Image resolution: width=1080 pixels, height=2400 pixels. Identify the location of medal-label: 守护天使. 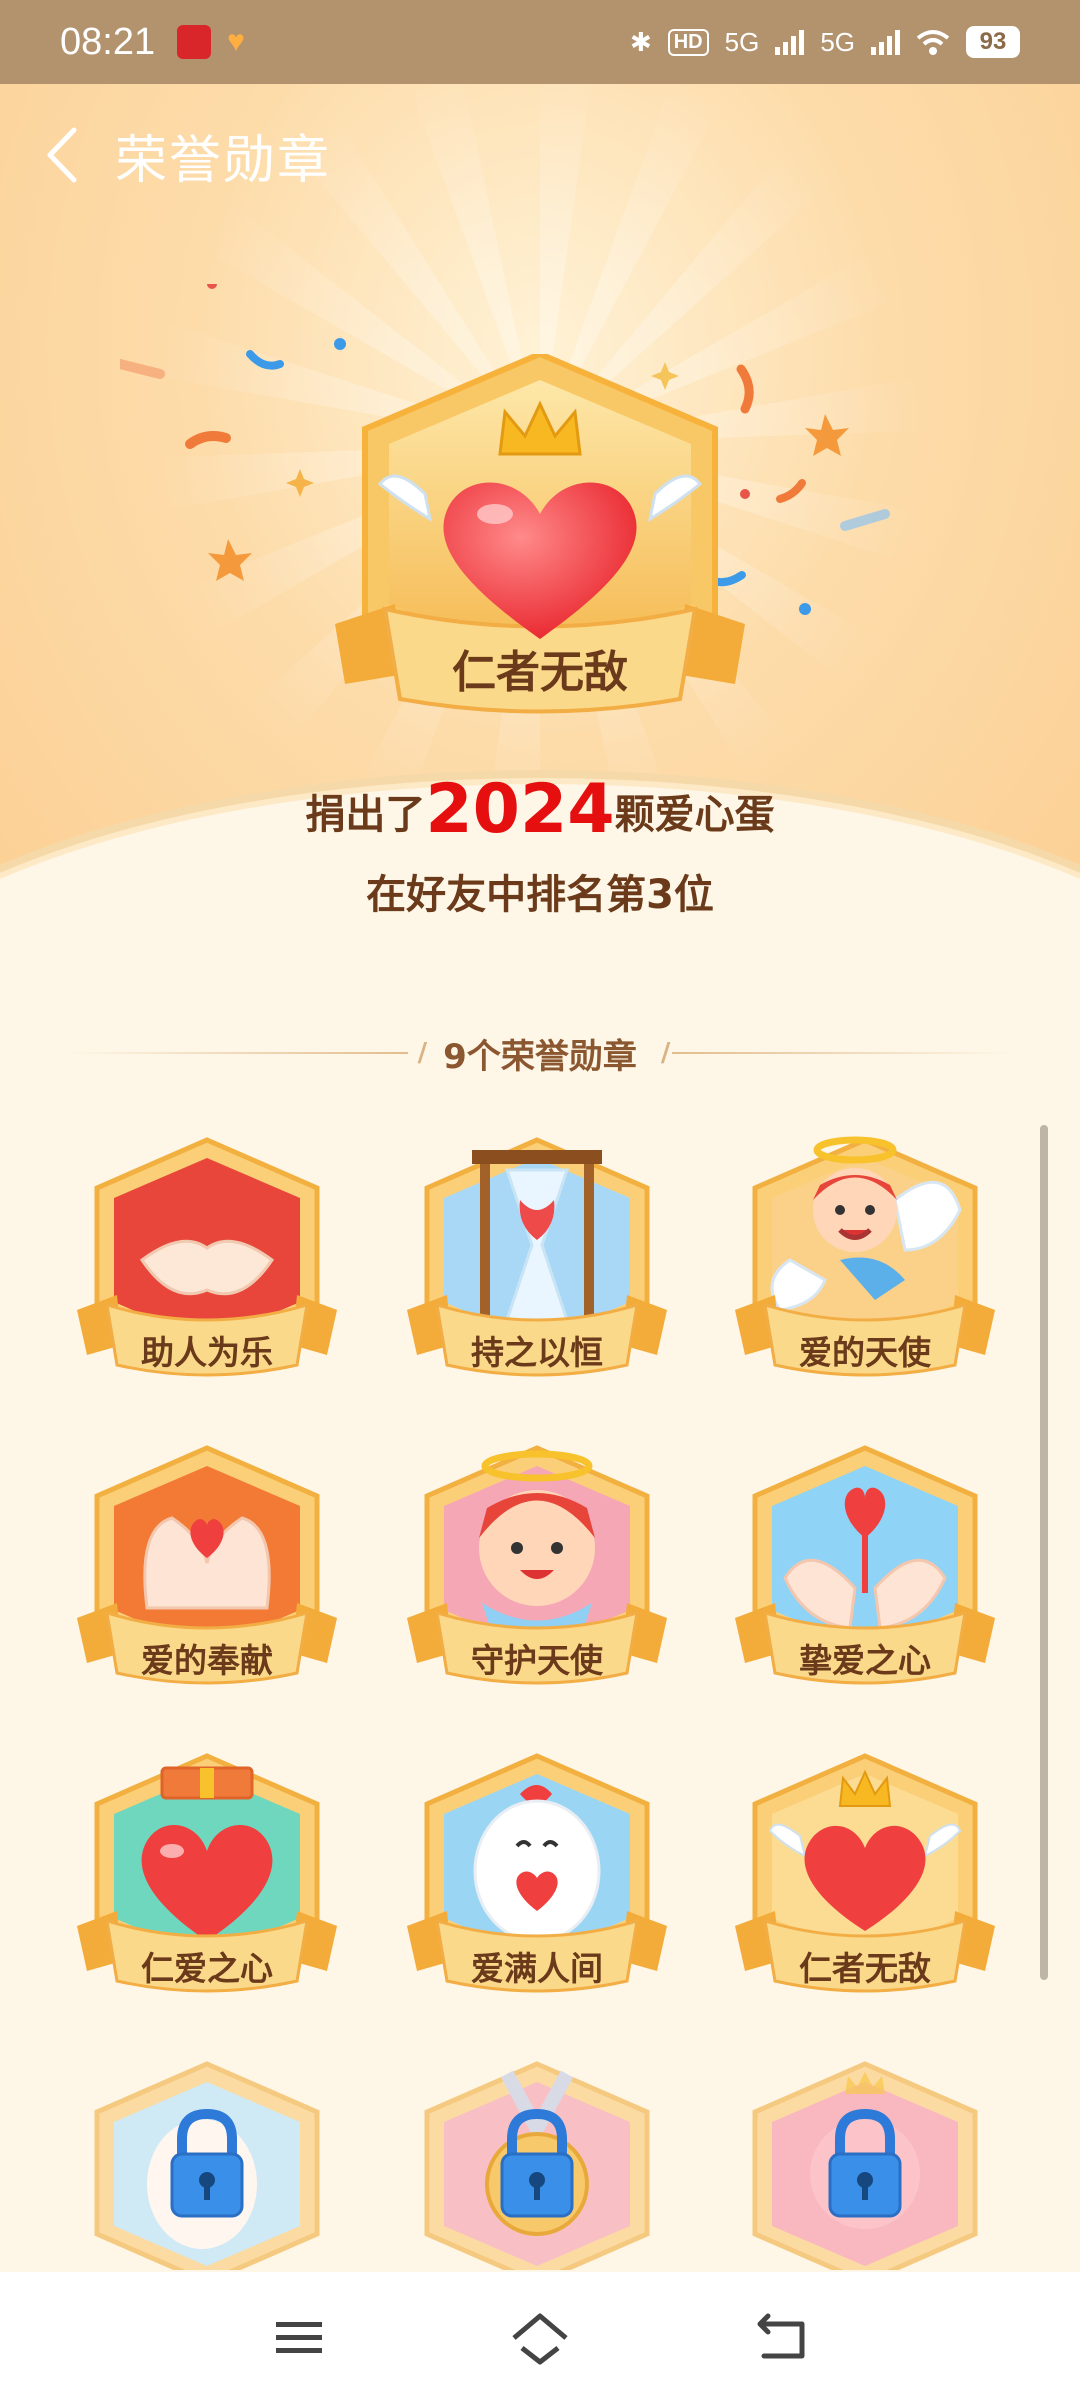
(537, 1660).